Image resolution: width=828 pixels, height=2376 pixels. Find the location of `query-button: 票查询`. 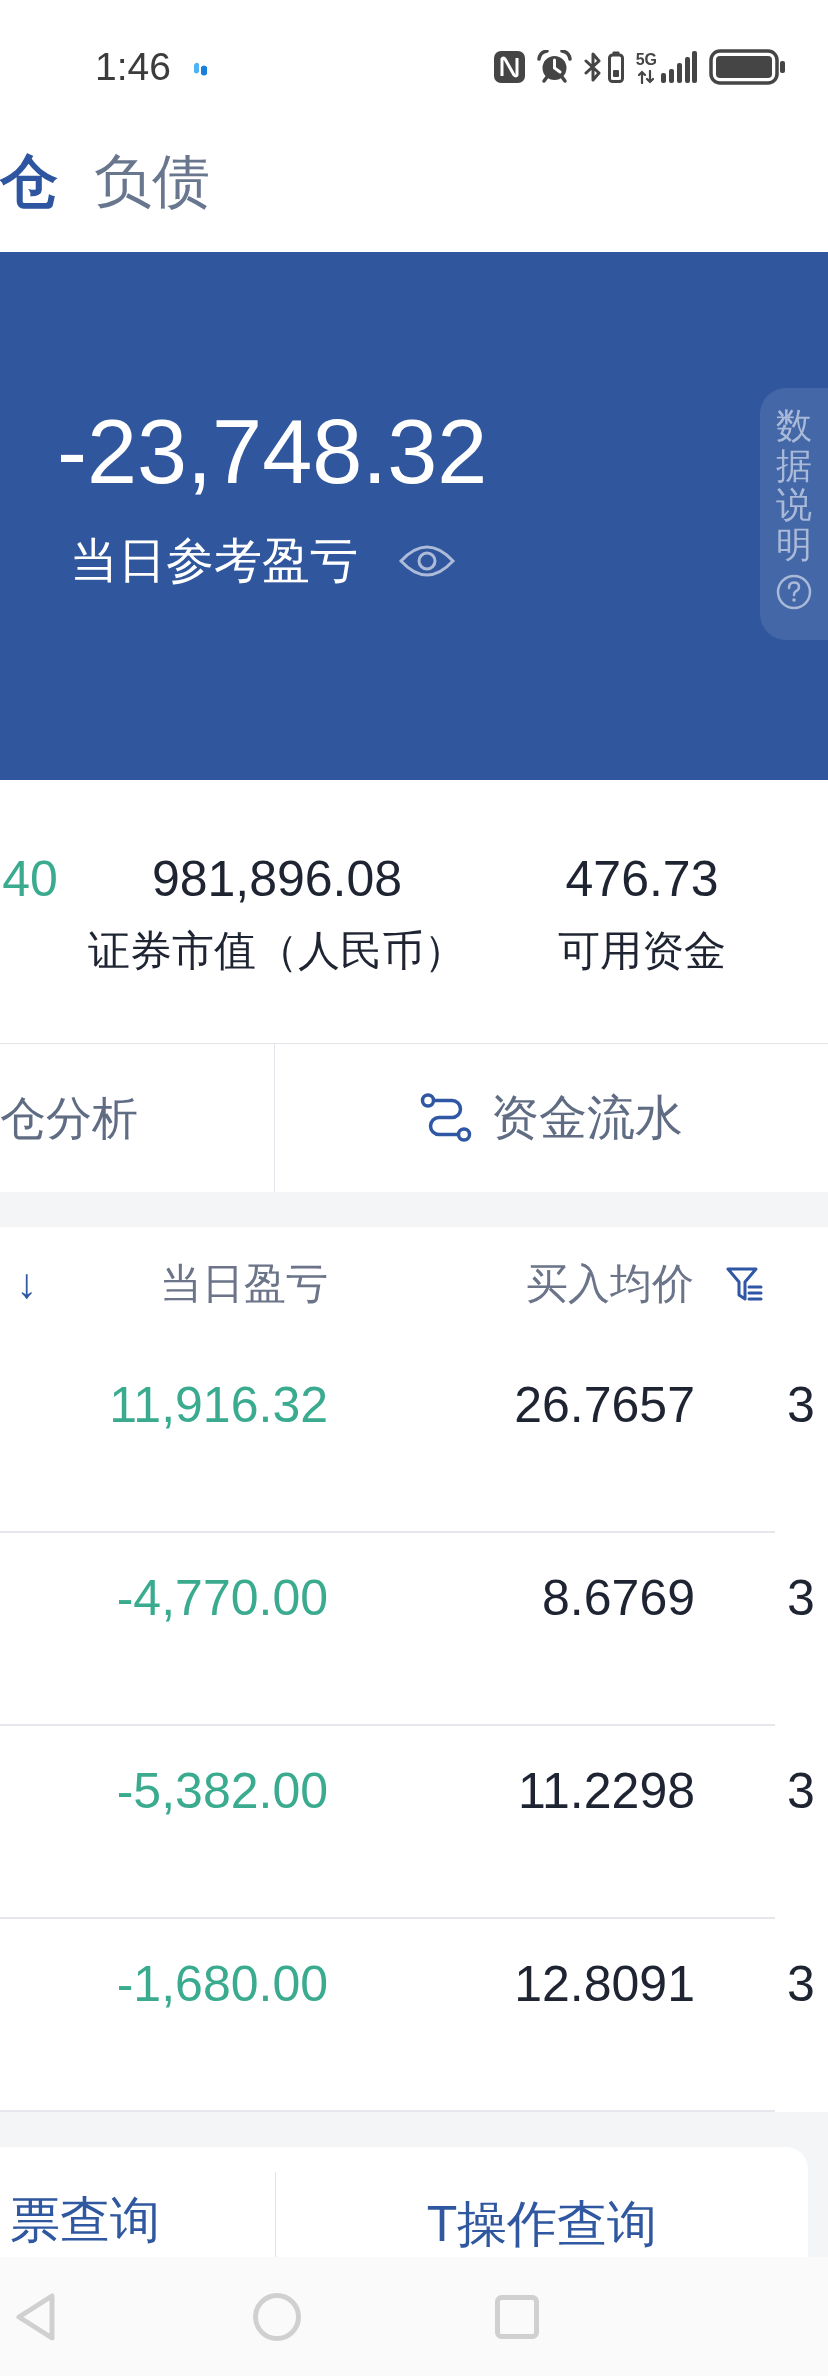

query-button: 票查询 is located at coordinates (137, 2198).